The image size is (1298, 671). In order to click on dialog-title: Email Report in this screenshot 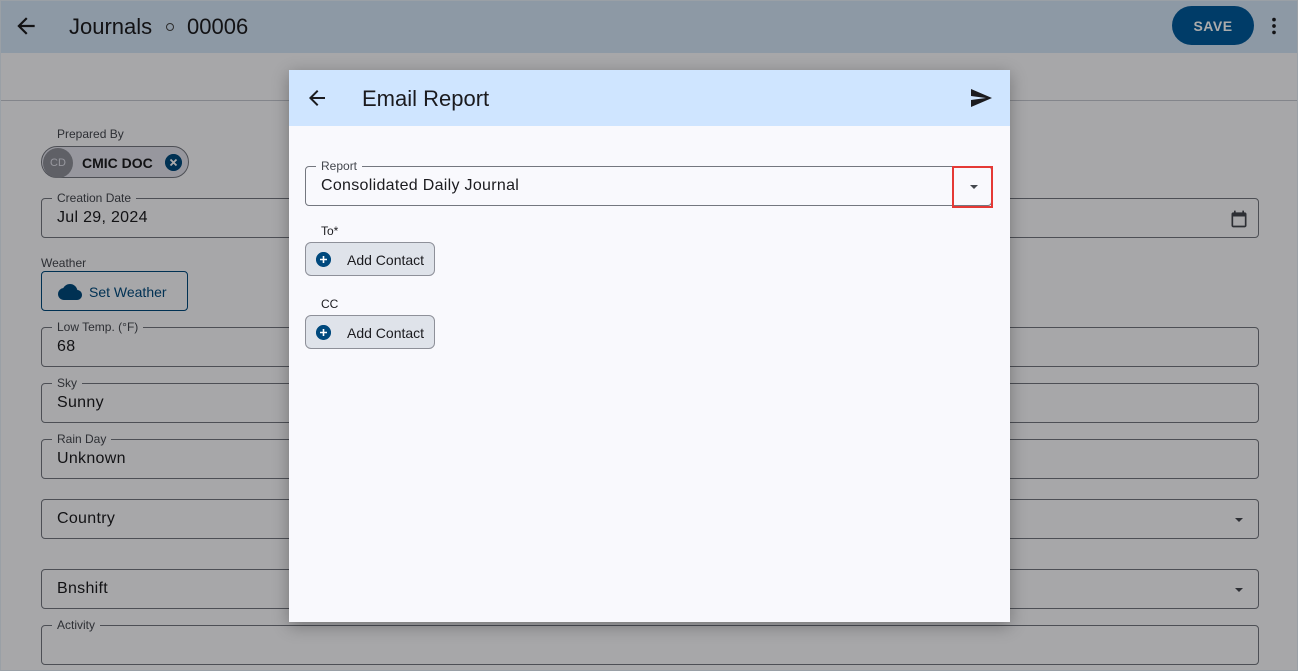, I will do `click(426, 98)`.